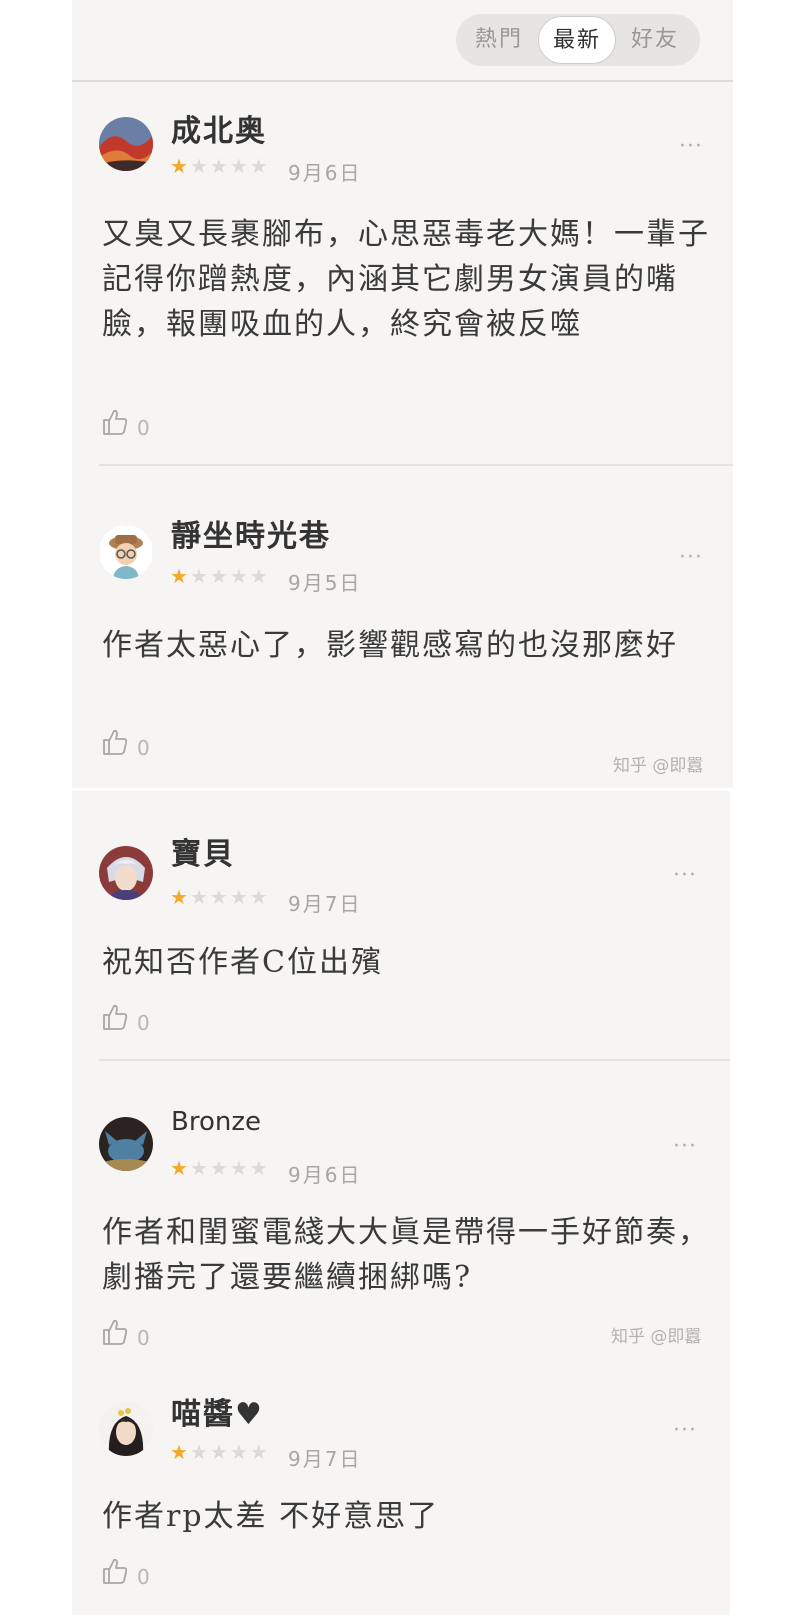 The width and height of the screenshot is (792, 1615). I want to click on tab-latest: 最新, so click(577, 40).